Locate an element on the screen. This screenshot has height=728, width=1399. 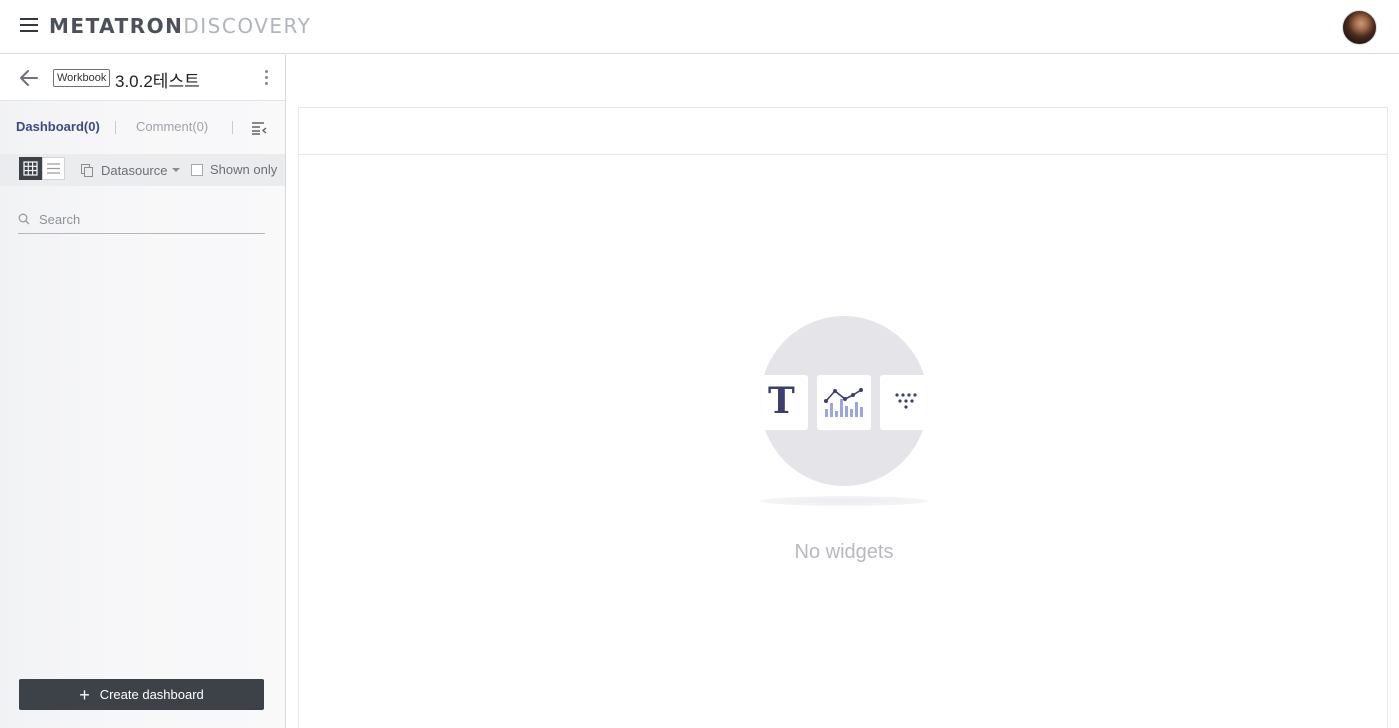
chart-icon is located at coordinates (843, 402).